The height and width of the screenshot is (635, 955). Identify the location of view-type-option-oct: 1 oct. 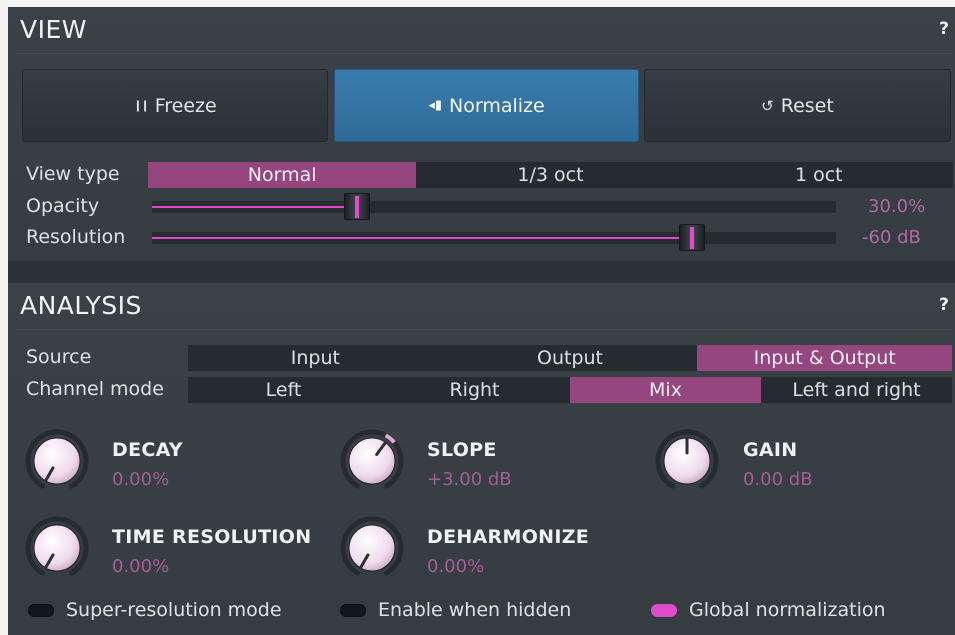
(819, 175).